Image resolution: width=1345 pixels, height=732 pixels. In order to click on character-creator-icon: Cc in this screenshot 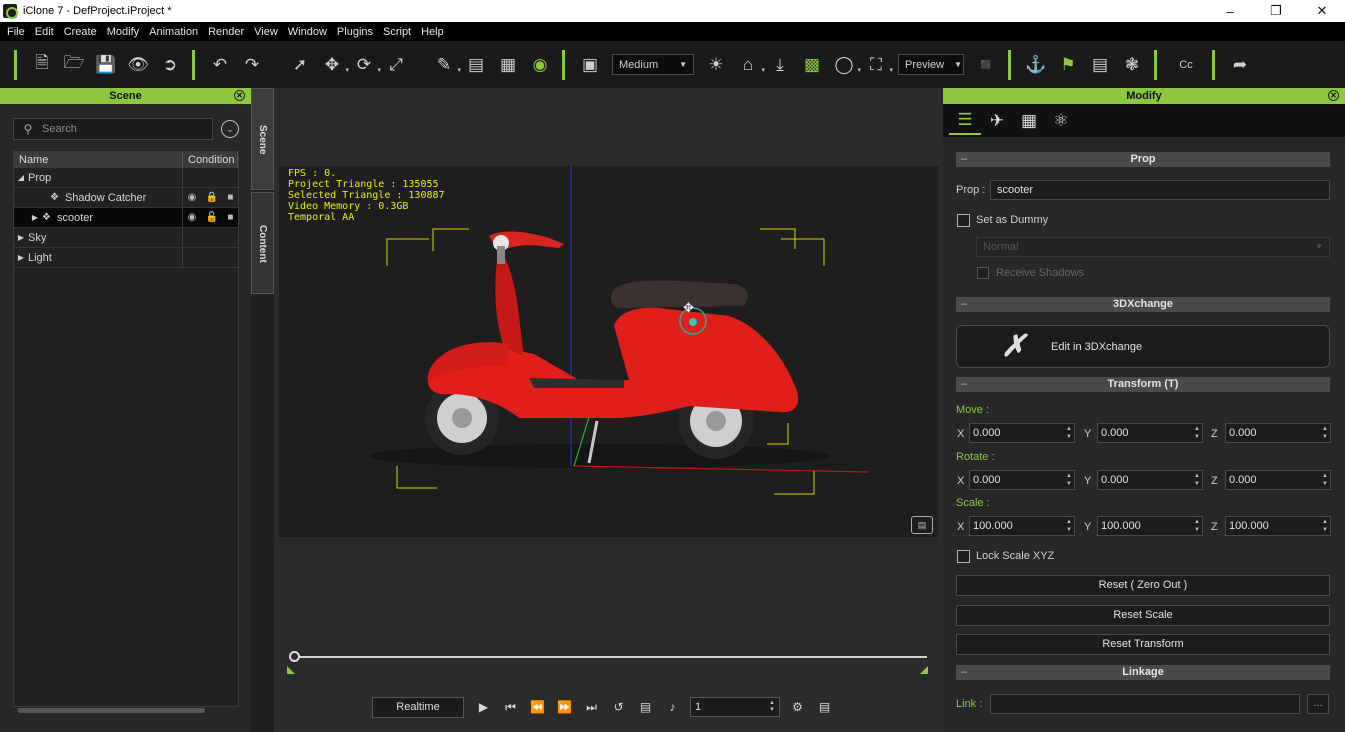, I will do `click(1186, 65)`.